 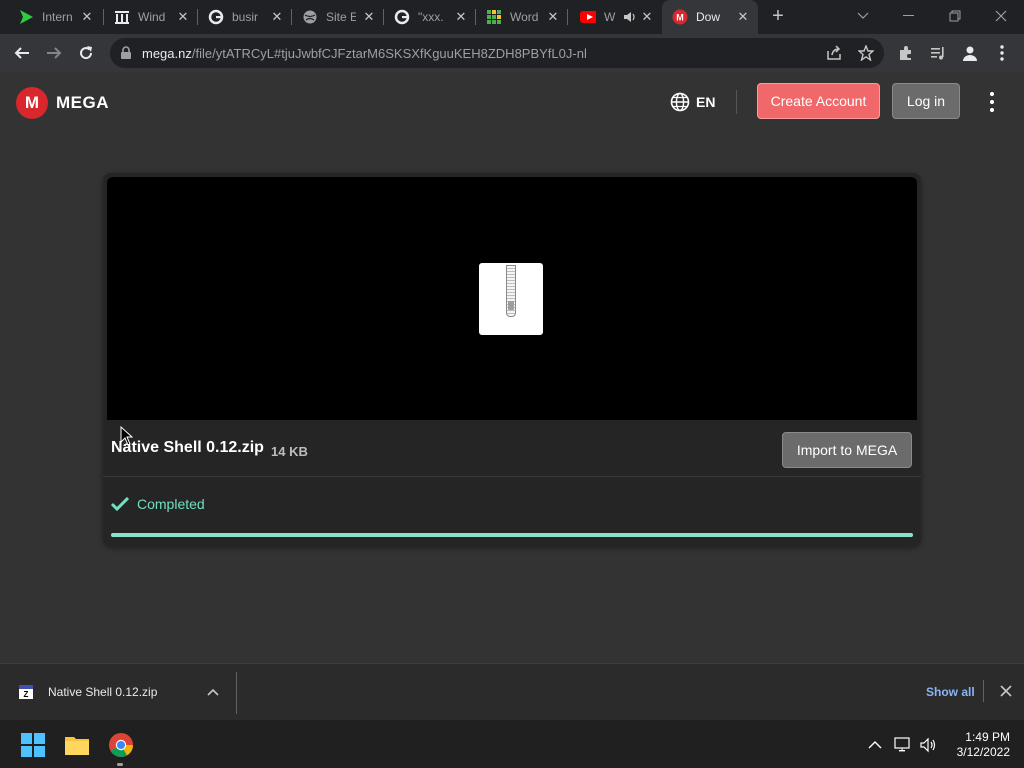 I want to click on show-all-downloads-link: Show all, so click(x=950, y=692).